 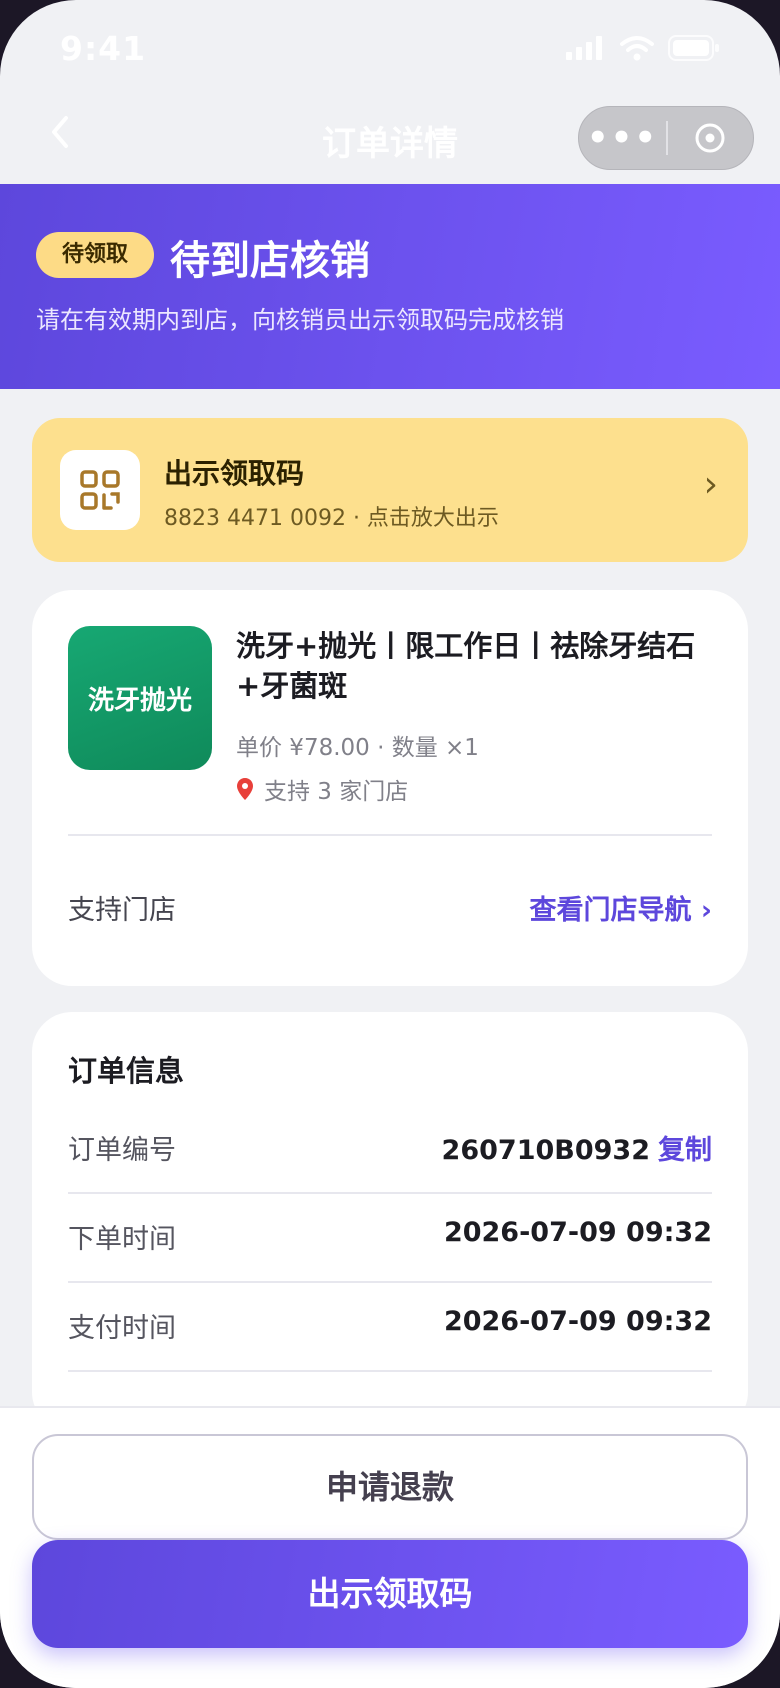 I want to click on close-target-icon, so click(x=710, y=138).